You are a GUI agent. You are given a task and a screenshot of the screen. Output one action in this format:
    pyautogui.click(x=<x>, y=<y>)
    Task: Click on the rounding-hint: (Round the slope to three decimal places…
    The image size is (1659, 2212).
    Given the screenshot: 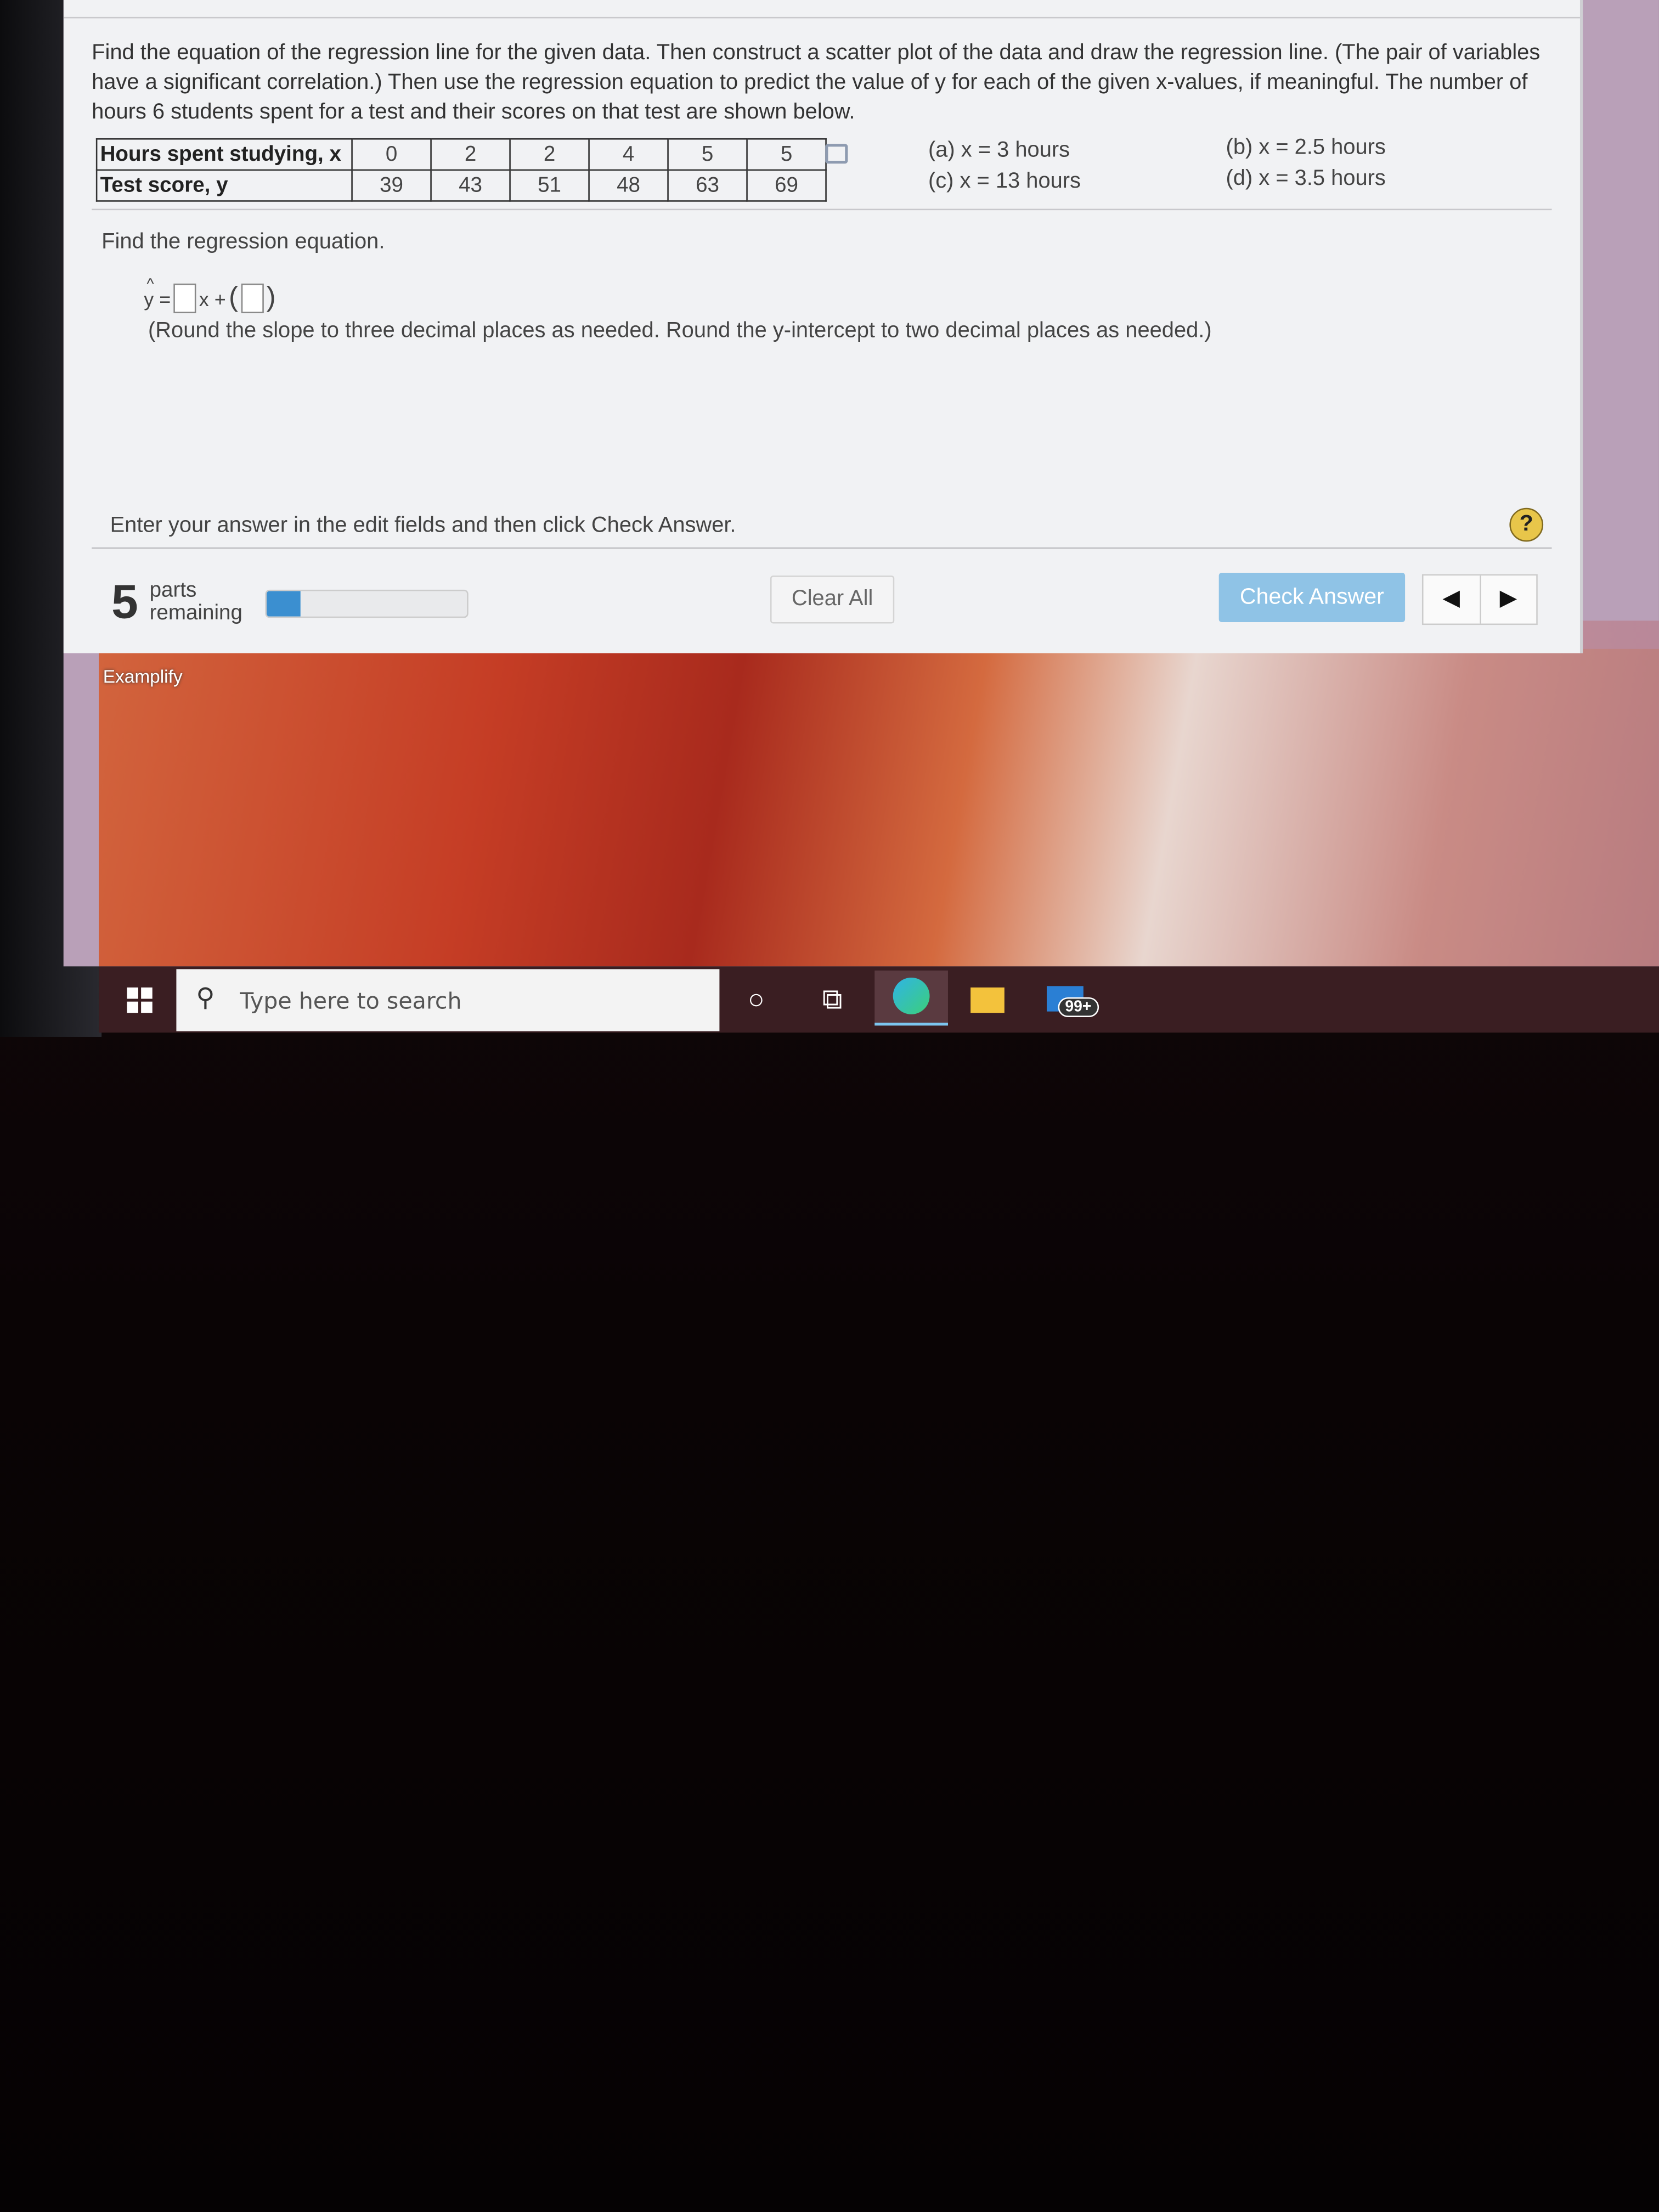 What is the action you would take?
    pyautogui.click(x=680, y=331)
    